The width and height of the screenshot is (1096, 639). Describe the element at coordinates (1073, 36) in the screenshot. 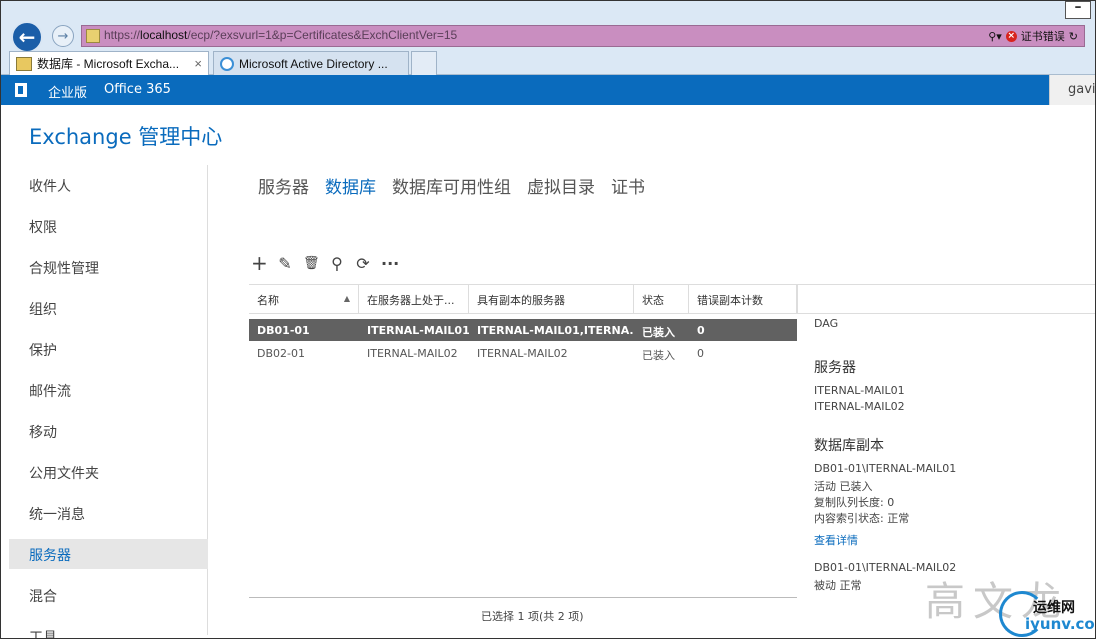

I see `refresh-icon: ↻` at that location.